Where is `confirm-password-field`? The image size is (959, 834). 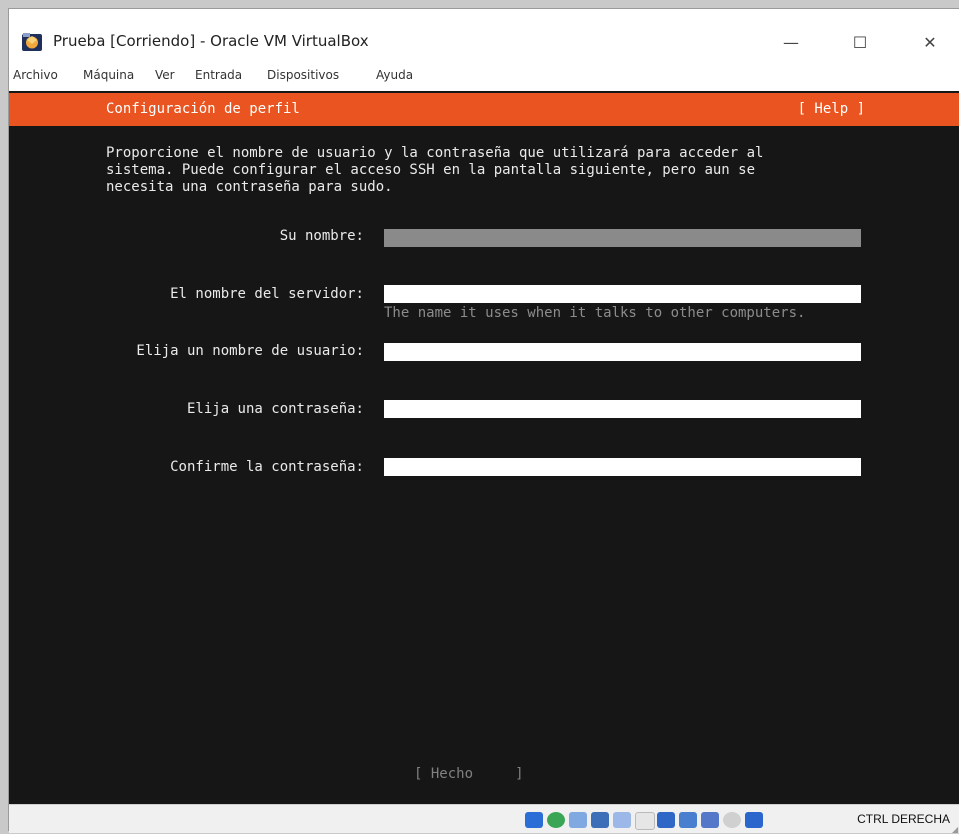
confirm-password-field is located at coordinates (622, 467).